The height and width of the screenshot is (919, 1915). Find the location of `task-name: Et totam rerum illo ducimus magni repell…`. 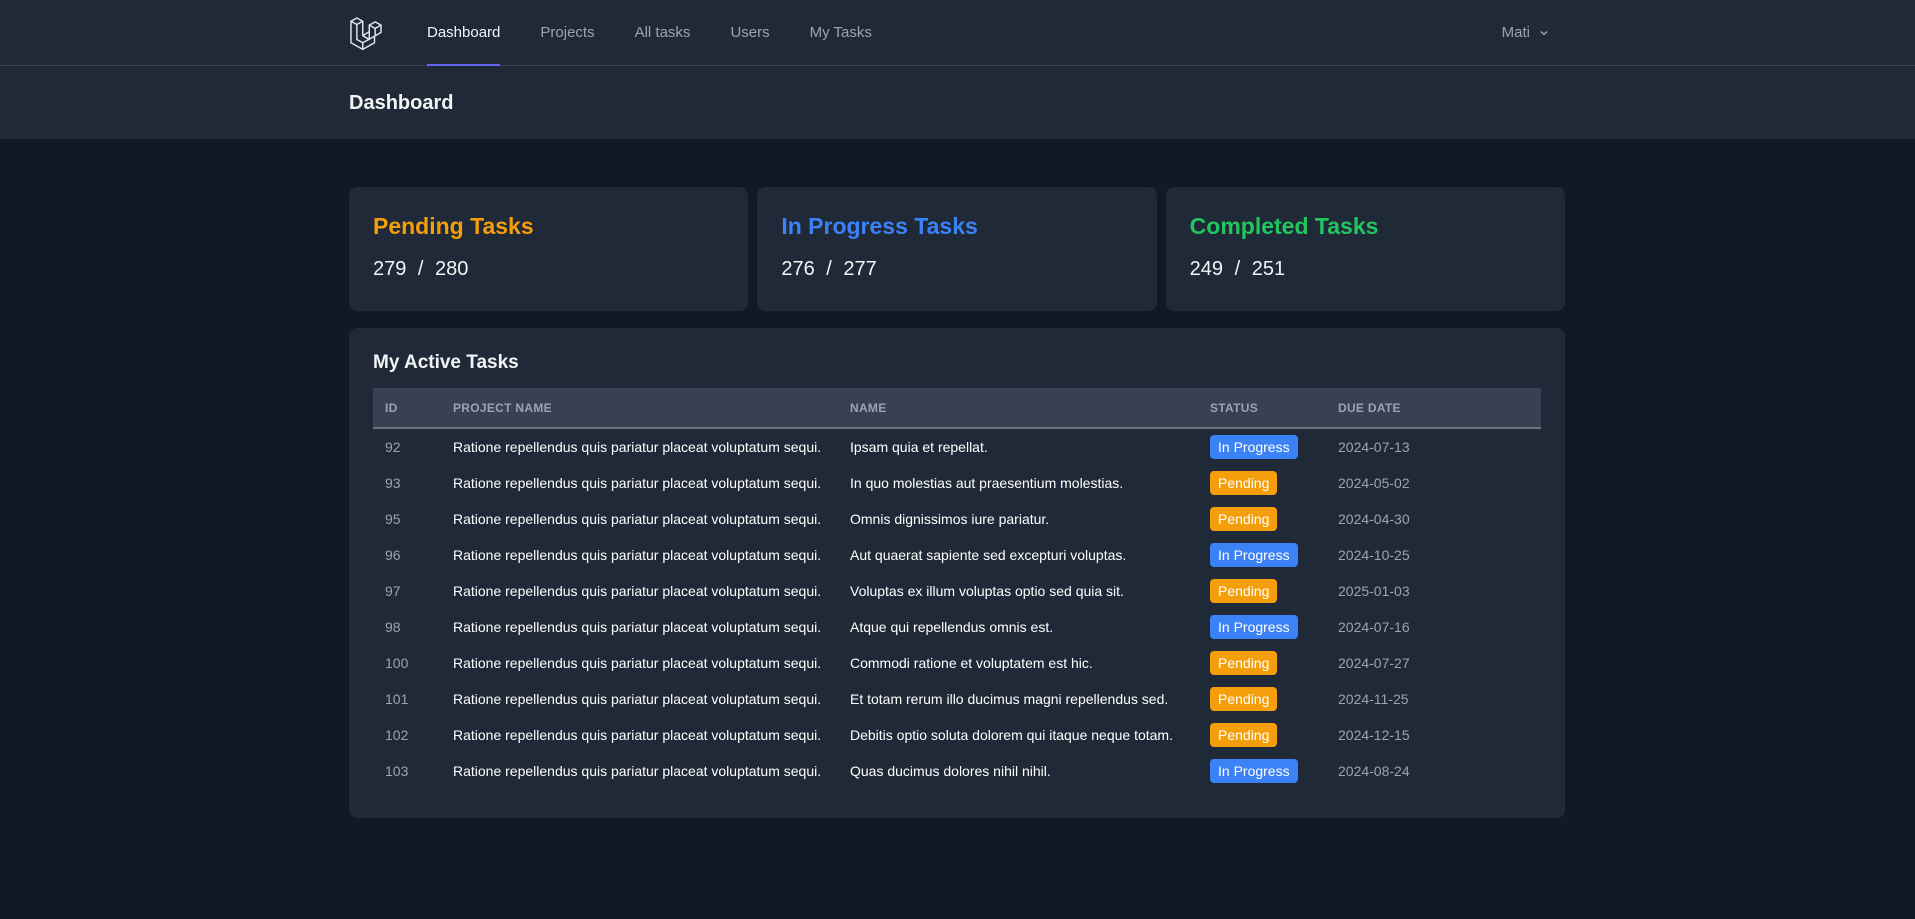

task-name: Et totam rerum illo ducimus magni repell… is located at coordinates (1018, 699).